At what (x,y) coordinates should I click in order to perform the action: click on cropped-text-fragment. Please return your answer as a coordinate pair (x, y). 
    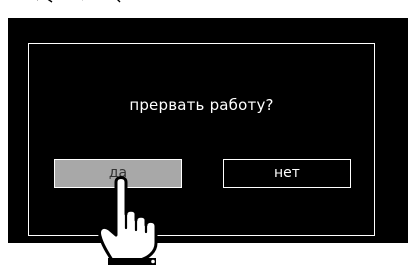
    Looking at the image, I should click on (81, 2).